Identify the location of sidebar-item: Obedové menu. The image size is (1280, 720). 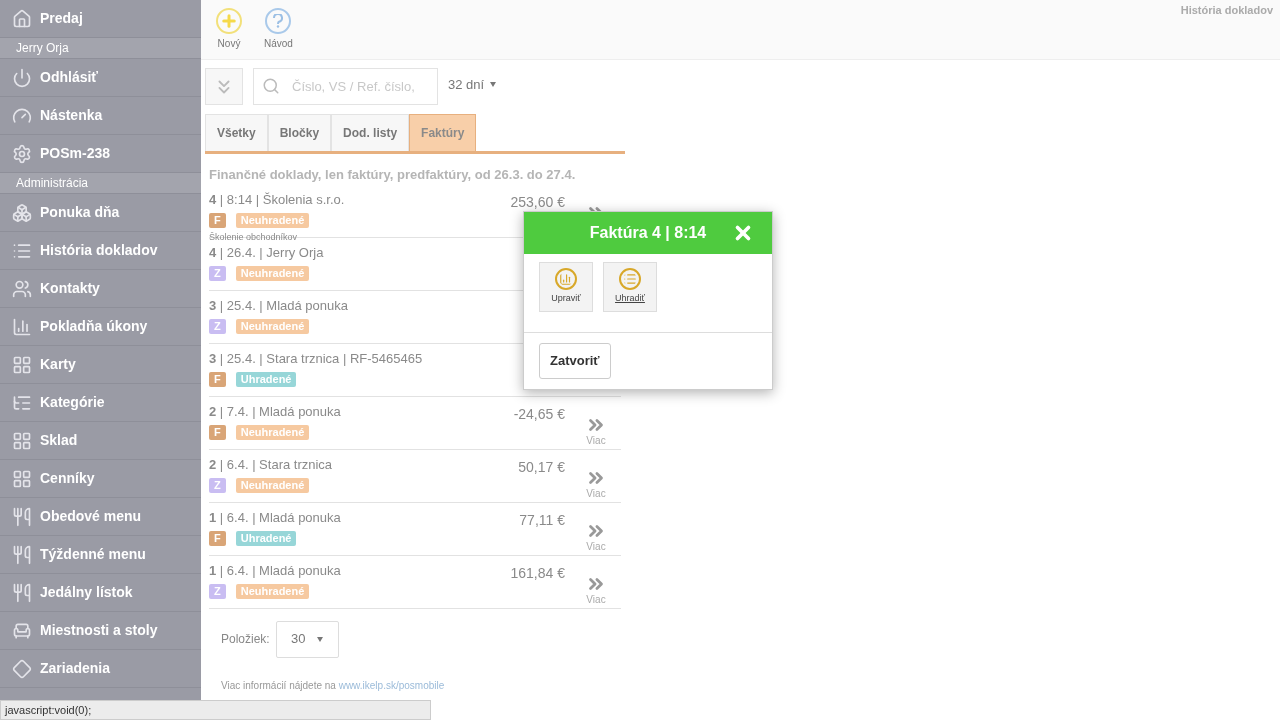
(100, 517).